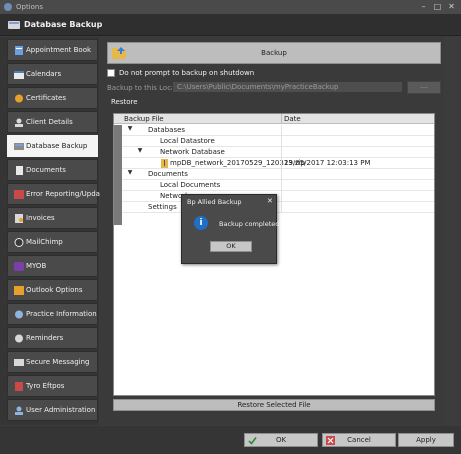  I want to click on calendar-book-icon, so click(19, 50).